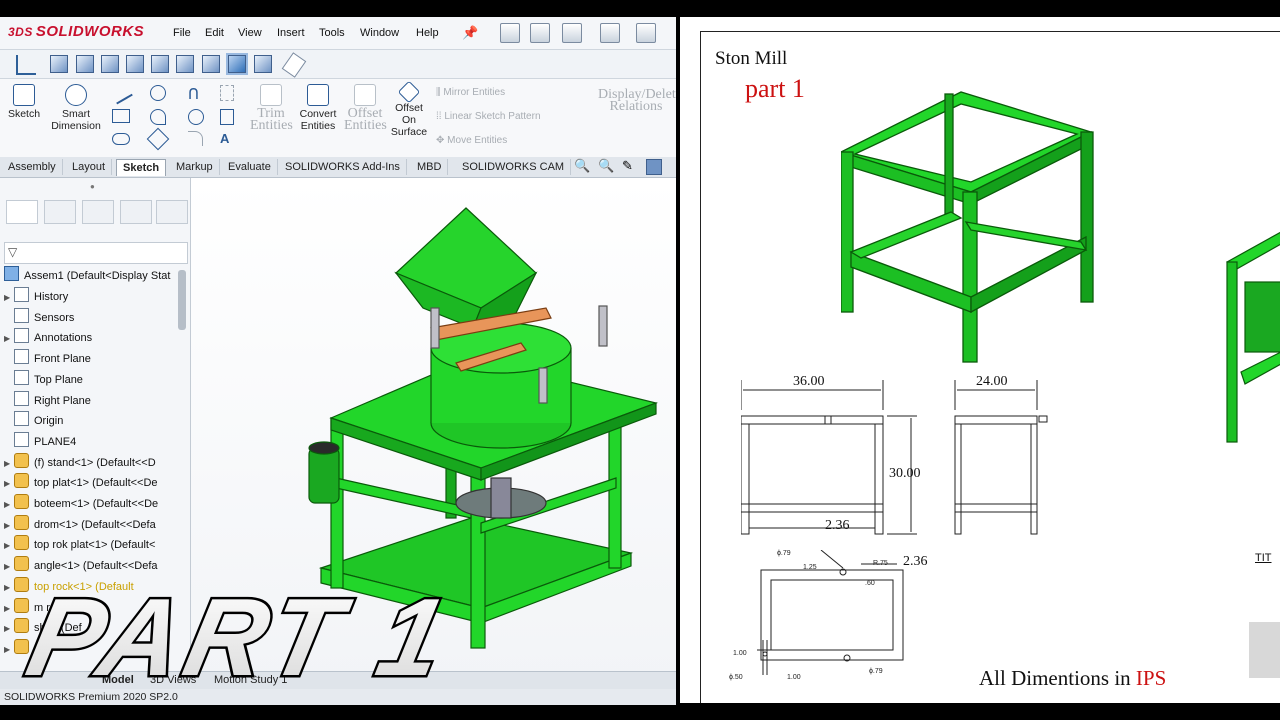 This screenshot has width=1280, height=720. I want to click on spline-icon: ᑎ, so click(193, 94).